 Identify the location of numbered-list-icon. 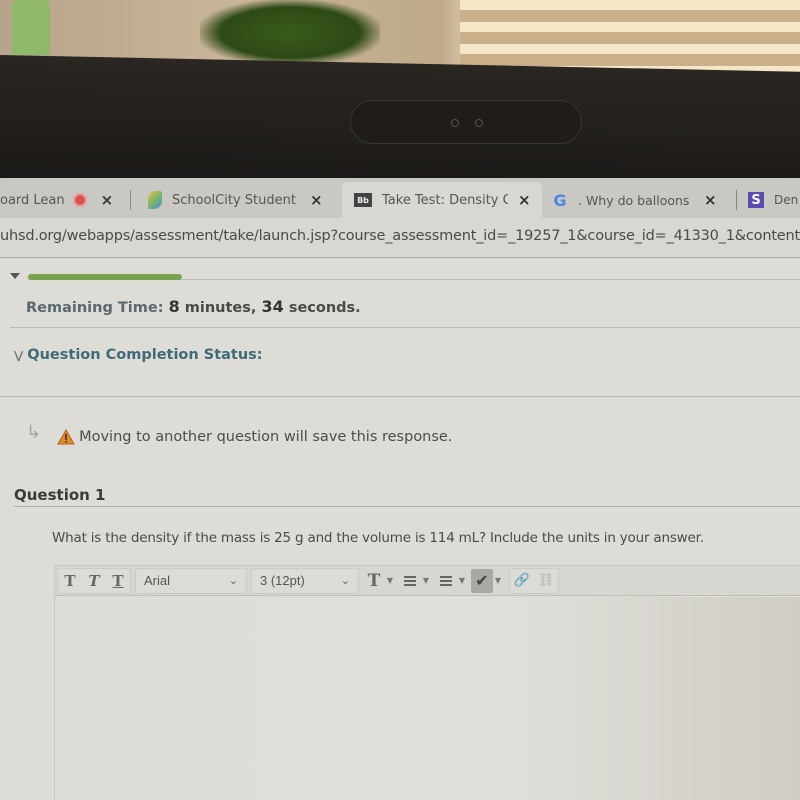
(446, 580).